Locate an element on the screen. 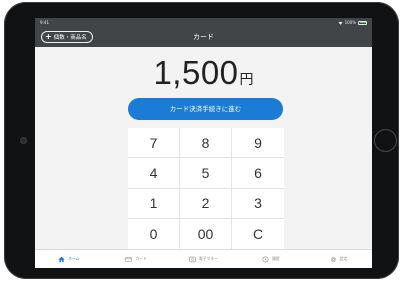  key-9: 9 is located at coordinates (258, 143).